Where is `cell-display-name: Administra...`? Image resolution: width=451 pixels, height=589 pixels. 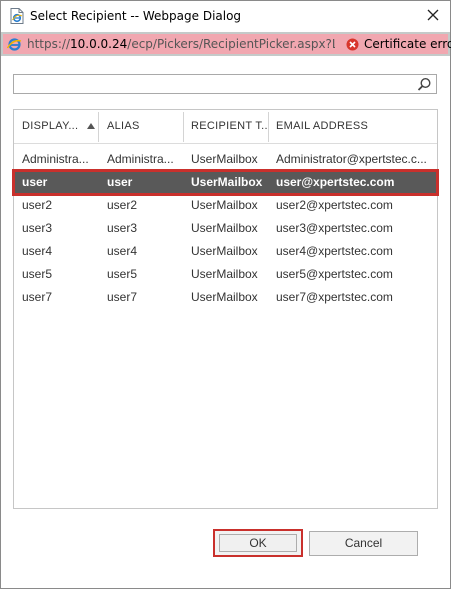 cell-display-name: Administra... is located at coordinates (55, 159).